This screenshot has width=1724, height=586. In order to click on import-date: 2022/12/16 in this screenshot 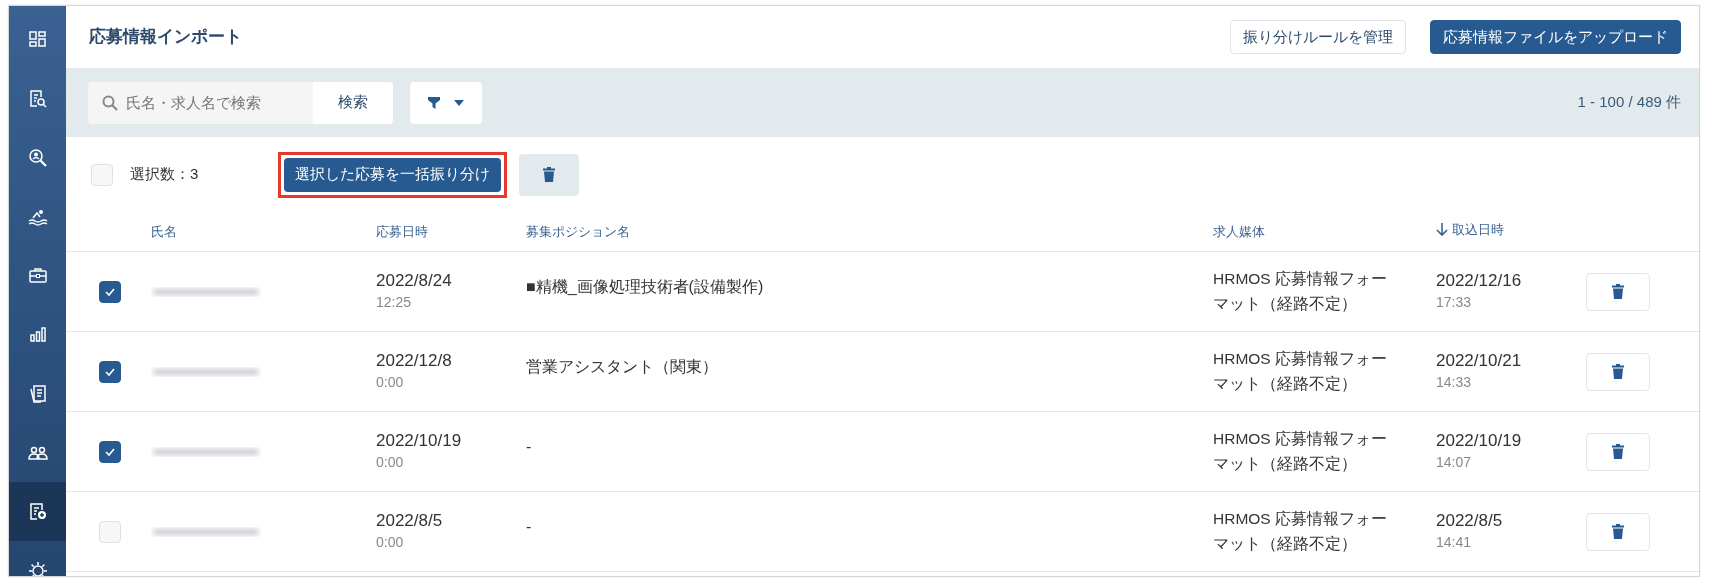, I will do `click(1479, 281)`.